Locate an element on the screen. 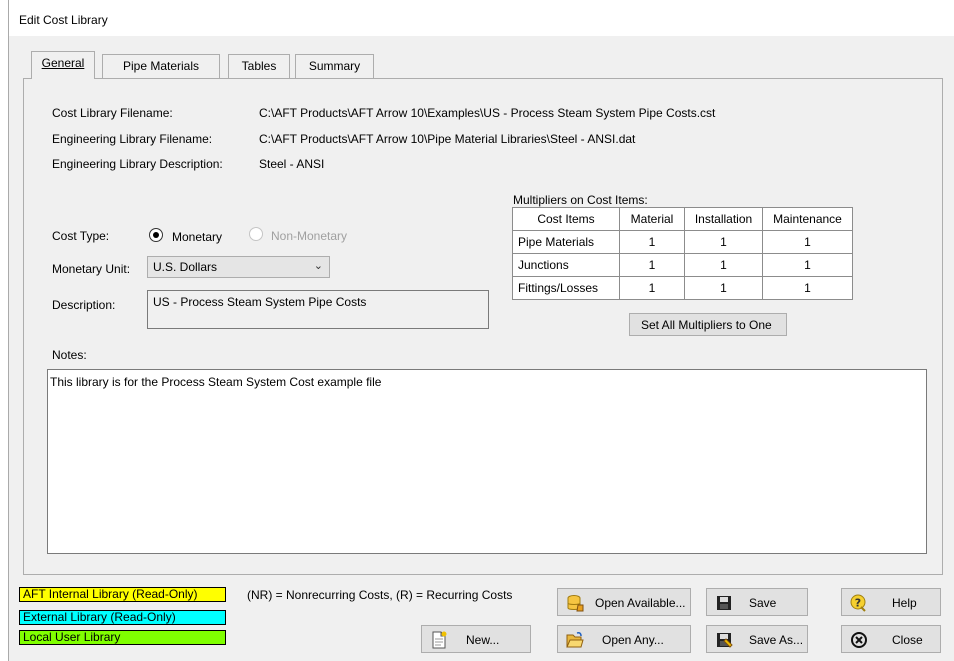 This screenshot has height=661, width=954. open-folder-icon is located at coordinates (575, 640).